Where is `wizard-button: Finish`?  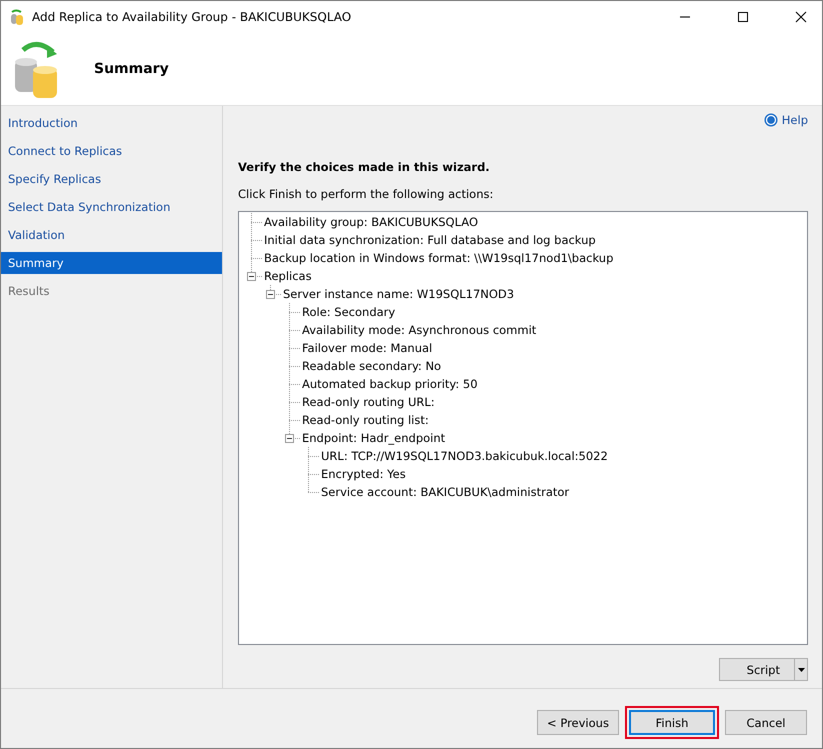
wizard-button: Finish is located at coordinates (672, 722).